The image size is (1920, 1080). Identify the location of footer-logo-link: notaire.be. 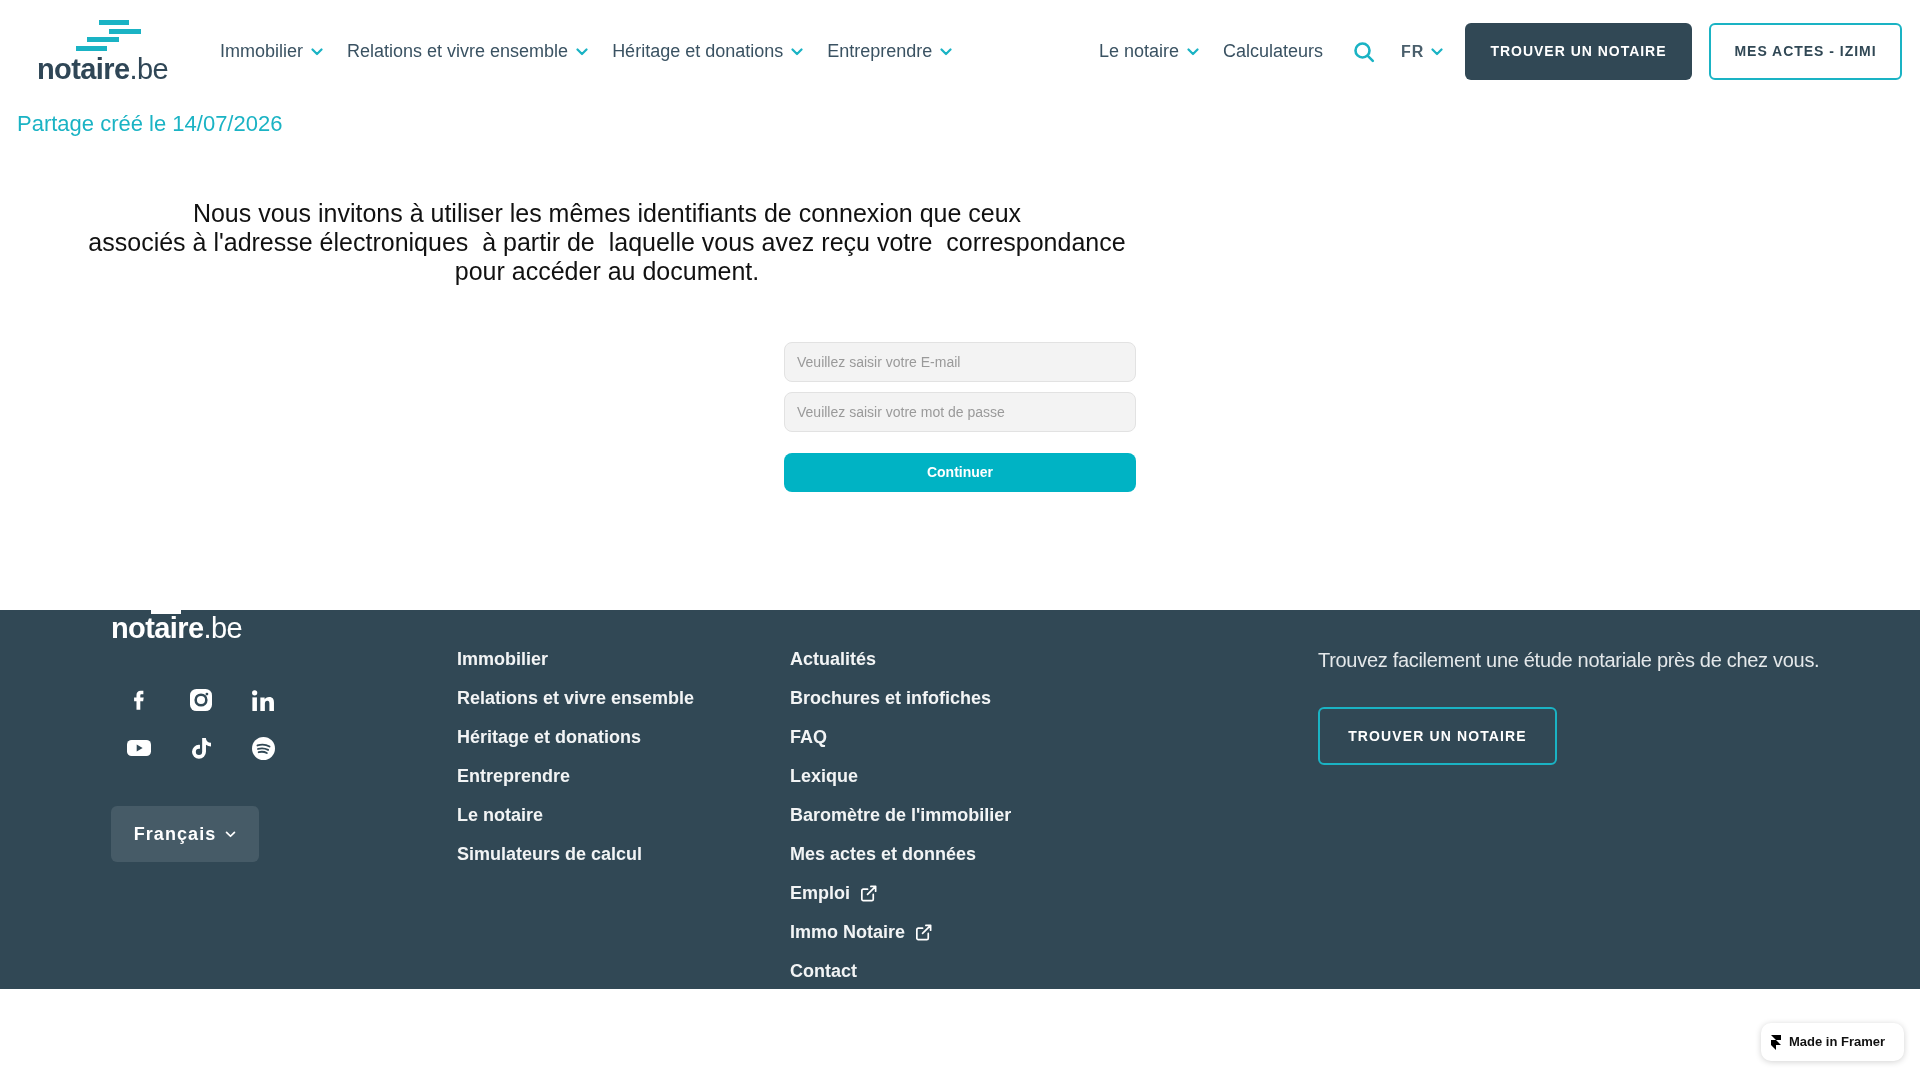
(176, 626).